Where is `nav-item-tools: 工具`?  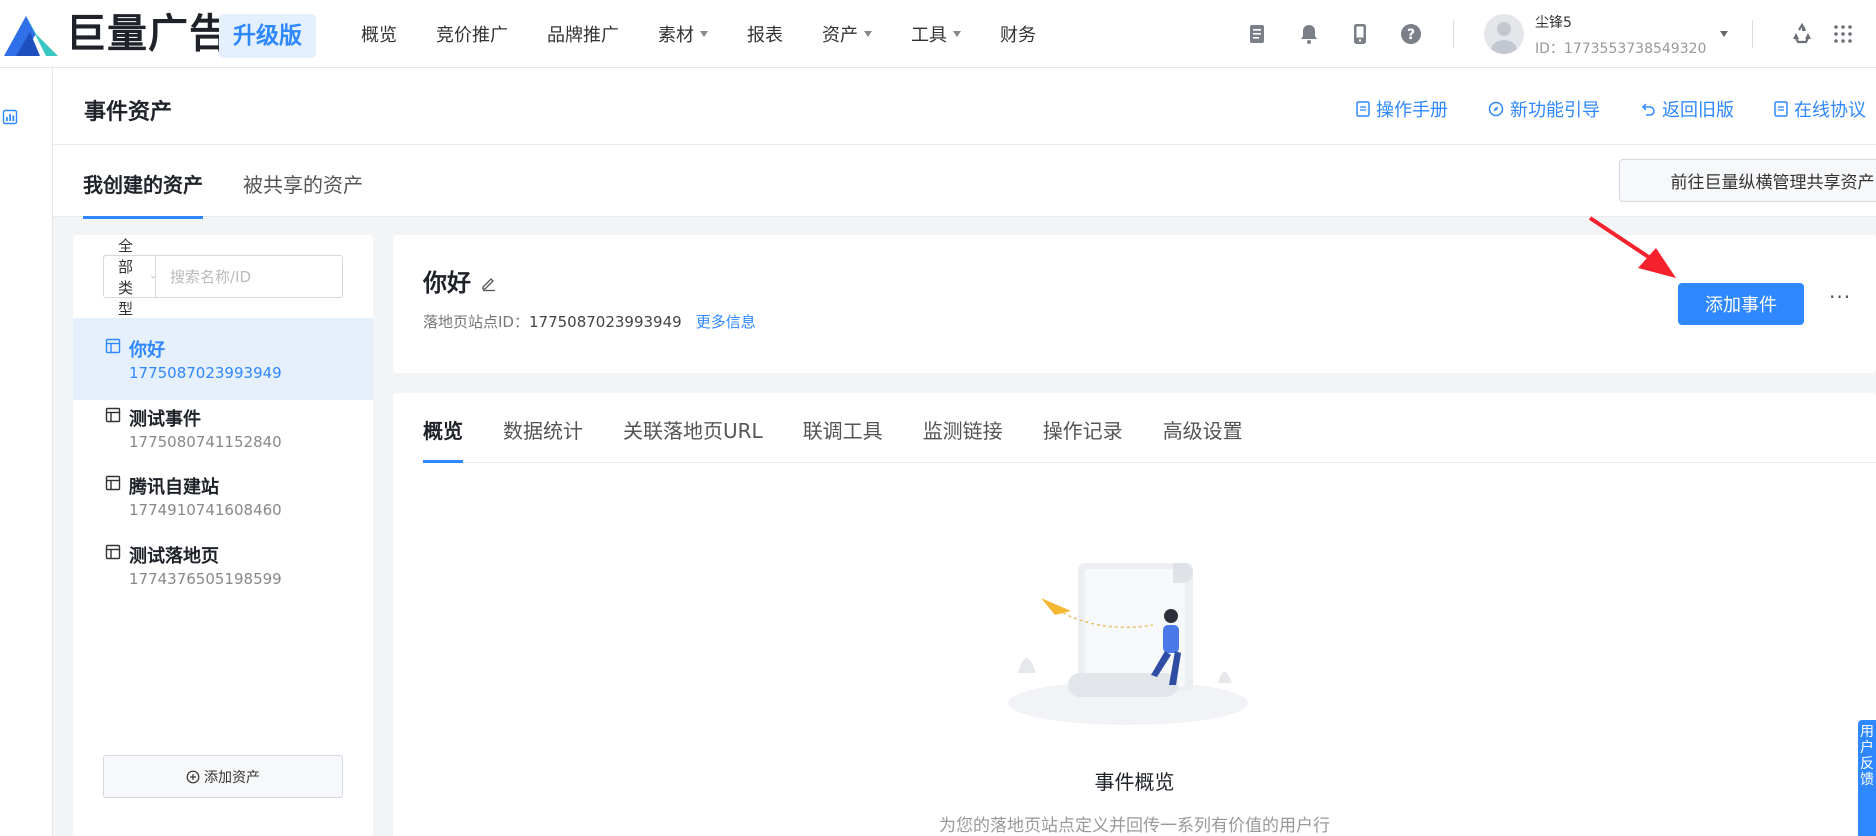
nav-item-tools: 工具 is located at coordinates (936, 34).